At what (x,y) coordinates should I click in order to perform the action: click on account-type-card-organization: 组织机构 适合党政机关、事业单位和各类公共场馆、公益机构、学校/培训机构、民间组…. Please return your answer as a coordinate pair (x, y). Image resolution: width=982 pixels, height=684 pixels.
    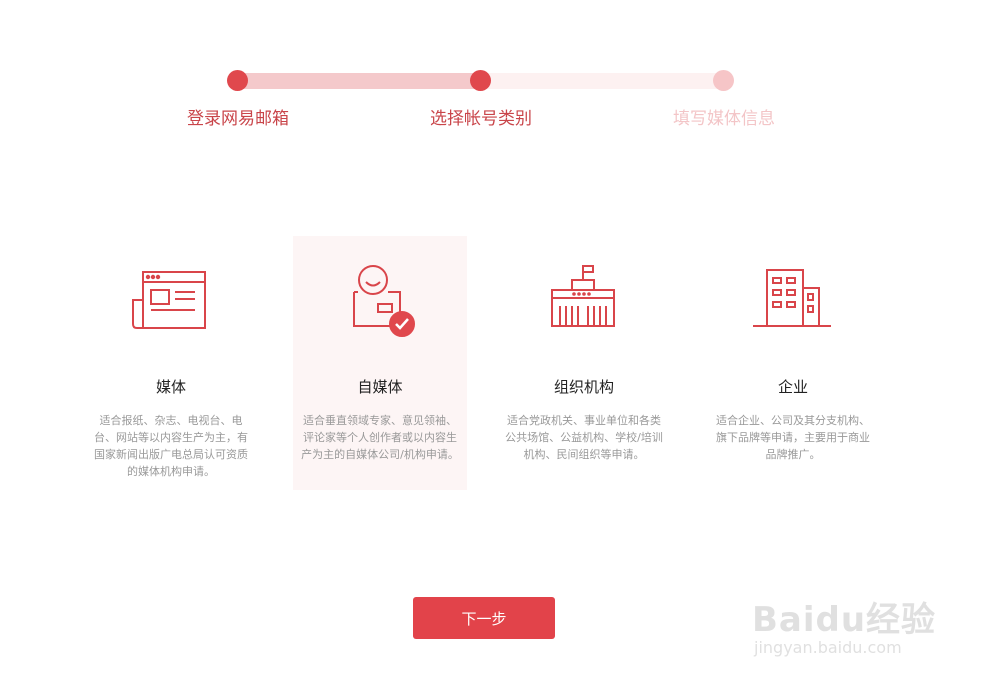
    Looking at the image, I should click on (584, 363).